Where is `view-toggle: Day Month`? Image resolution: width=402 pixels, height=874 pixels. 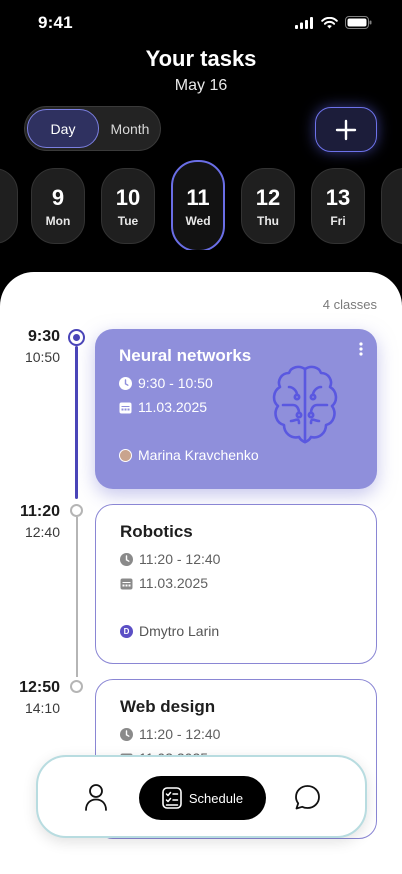
view-toggle: Day Month is located at coordinates (92, 128).